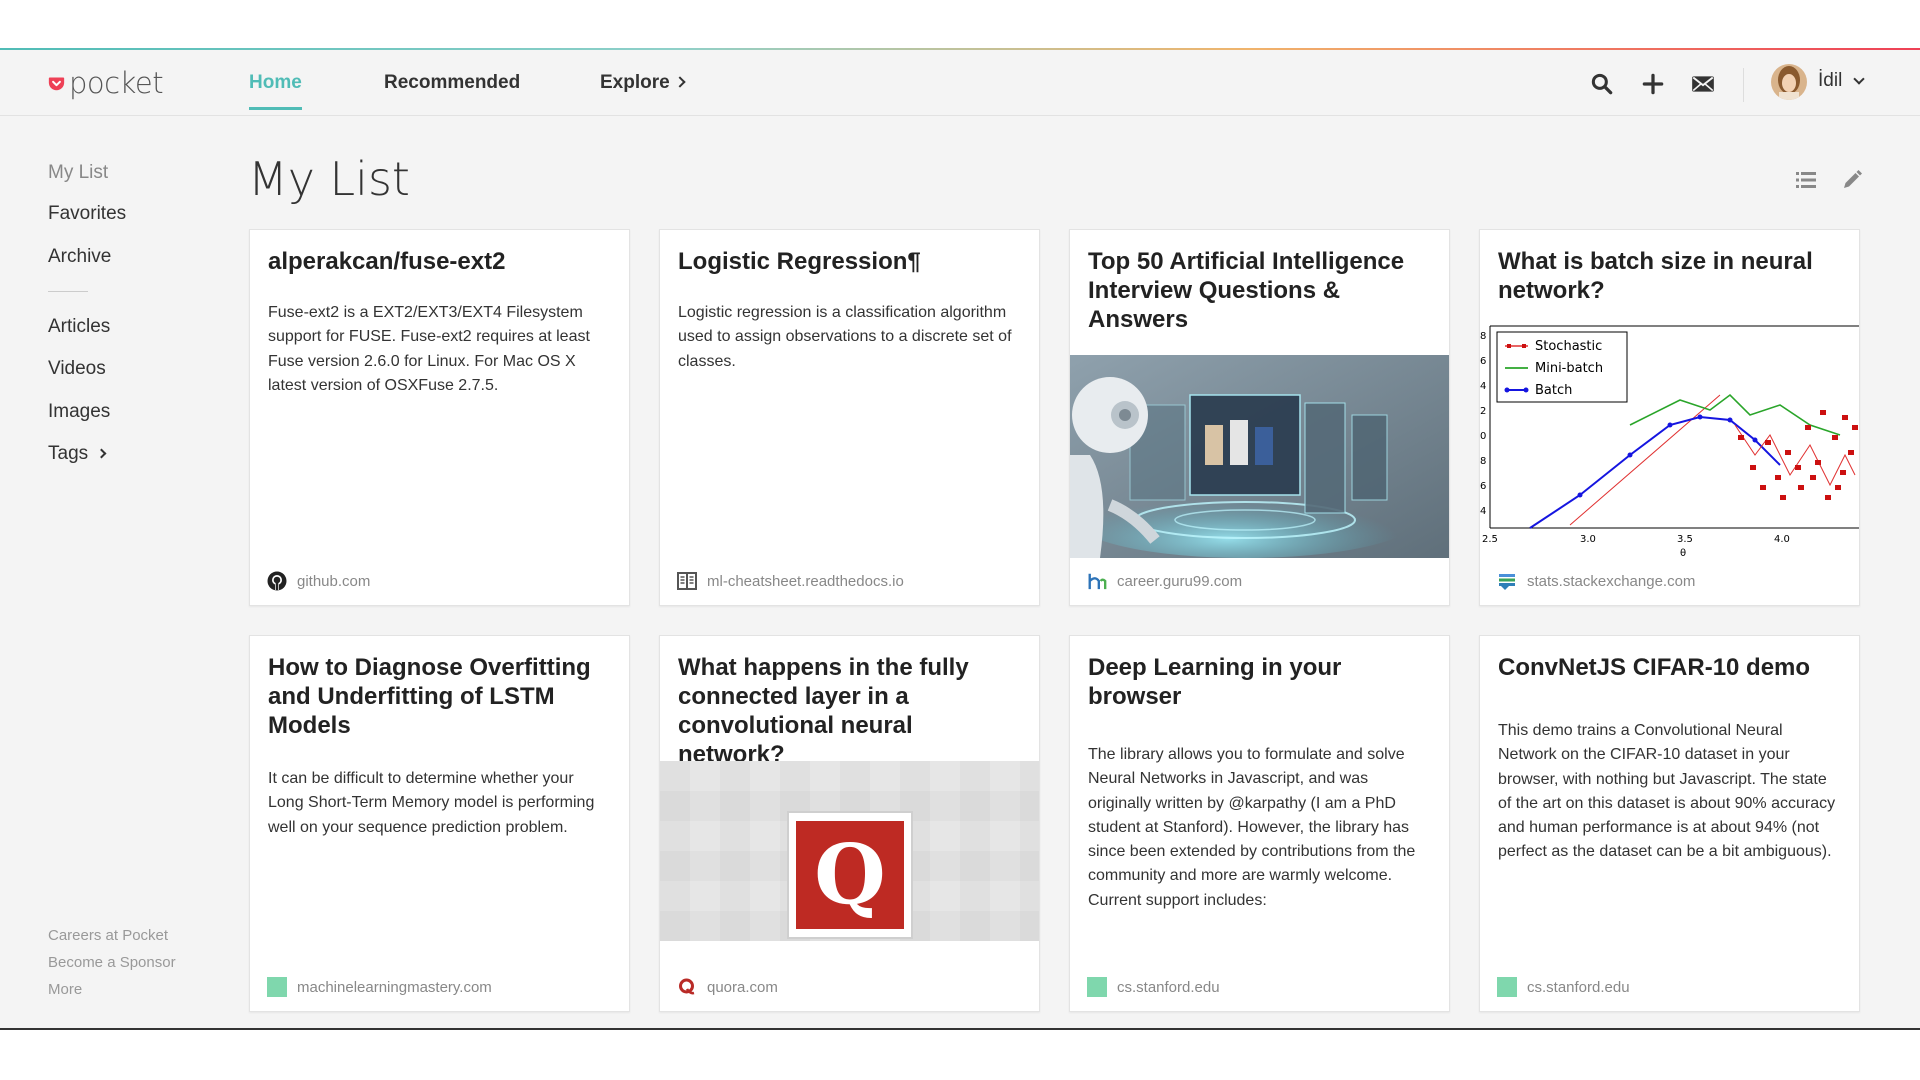  Describe the element at coordinates (56, 83) in the screenshot. I see `pocket-logo-icon` at that location.